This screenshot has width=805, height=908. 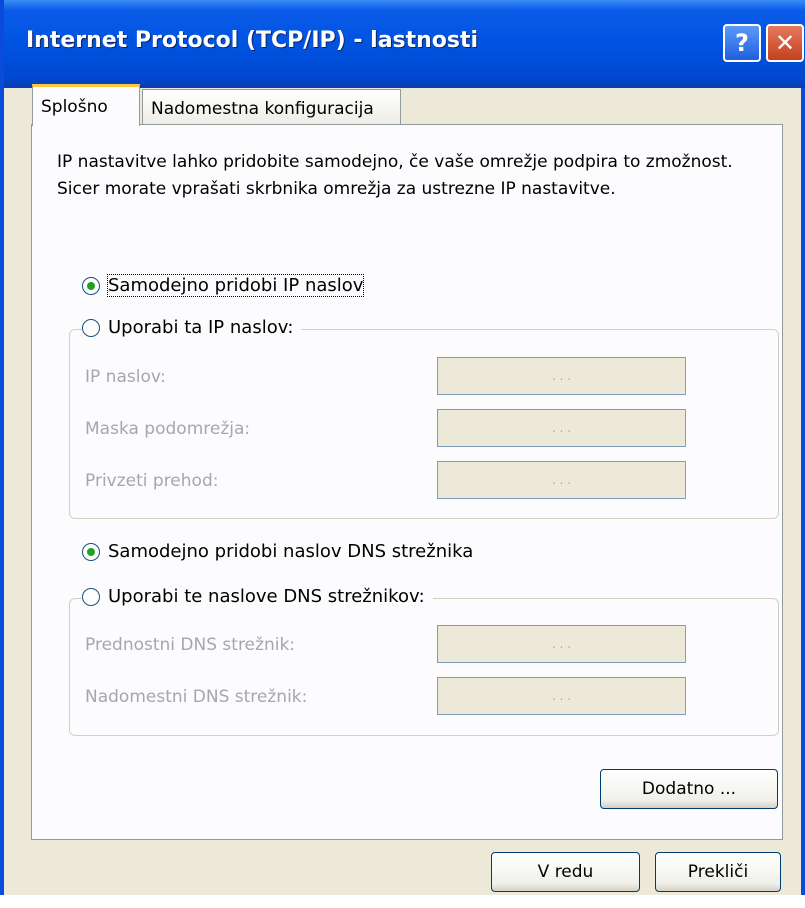 I want to click on help-button: ?, so click(x=742, y=43).